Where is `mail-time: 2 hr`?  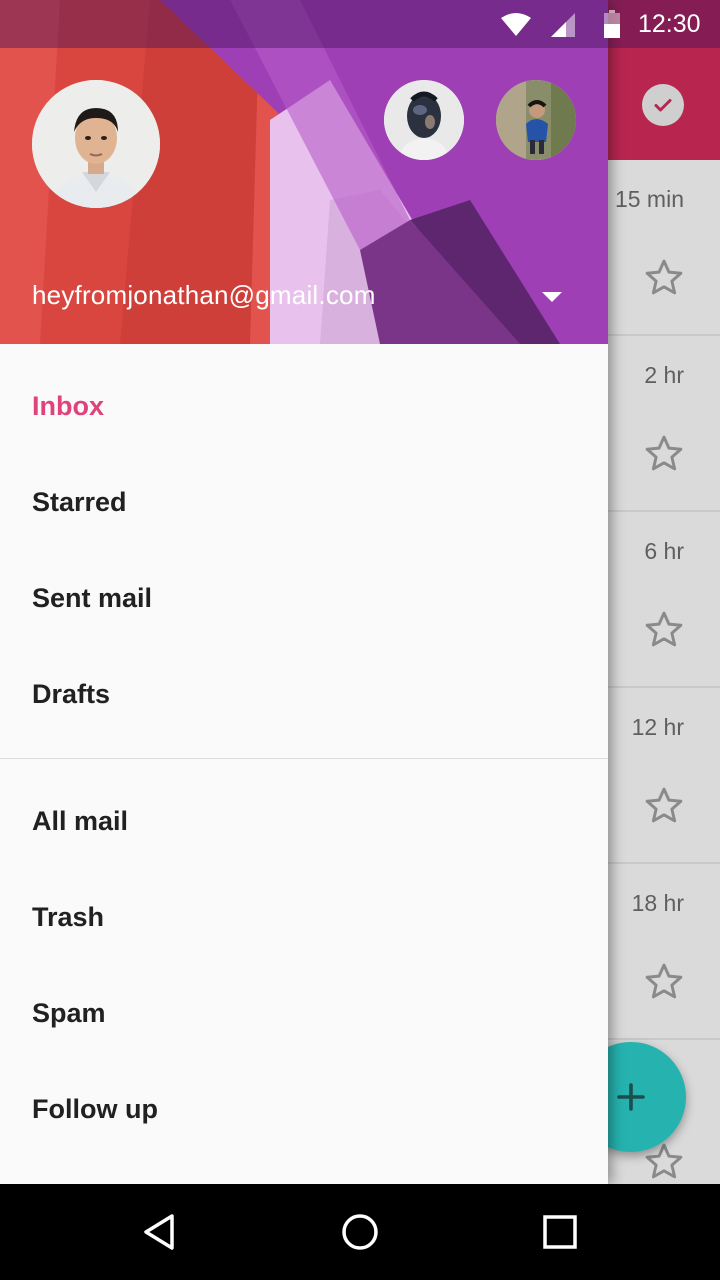 mail-time: 2 hr is located at coordinates (664, 375).